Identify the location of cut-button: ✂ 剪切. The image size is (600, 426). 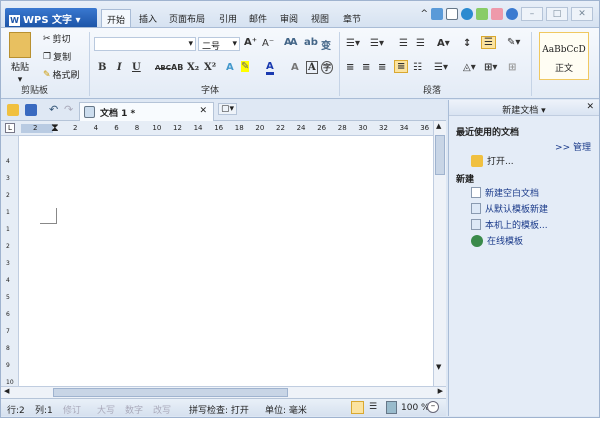
(57, 39).